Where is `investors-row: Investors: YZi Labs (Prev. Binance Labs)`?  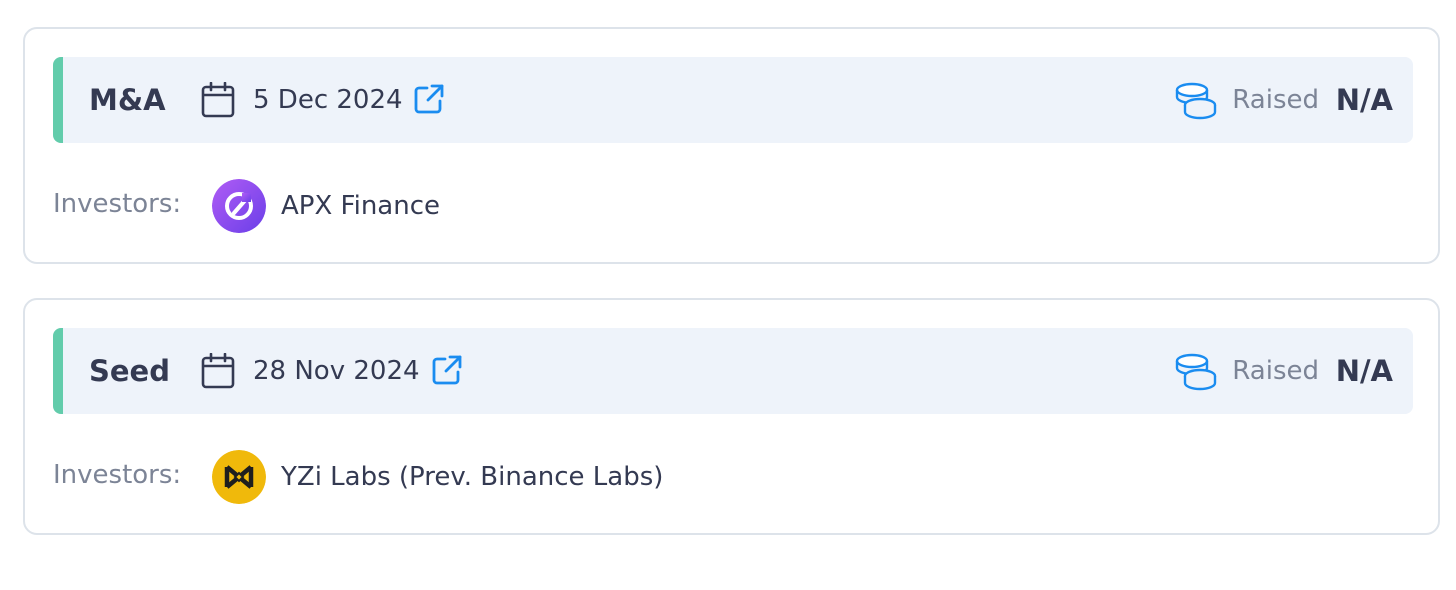 investors-row: Investors: YZi Labs (Prev. Binance Labs) is located at coordinates (703, 476).